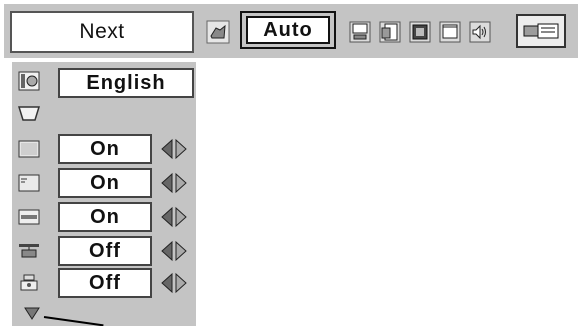 This screenshot has height=326, width=584. What do you see at coordinates (480, 32) in the screenshot?
I see `sound-icon` at bounding box center [480, 32].